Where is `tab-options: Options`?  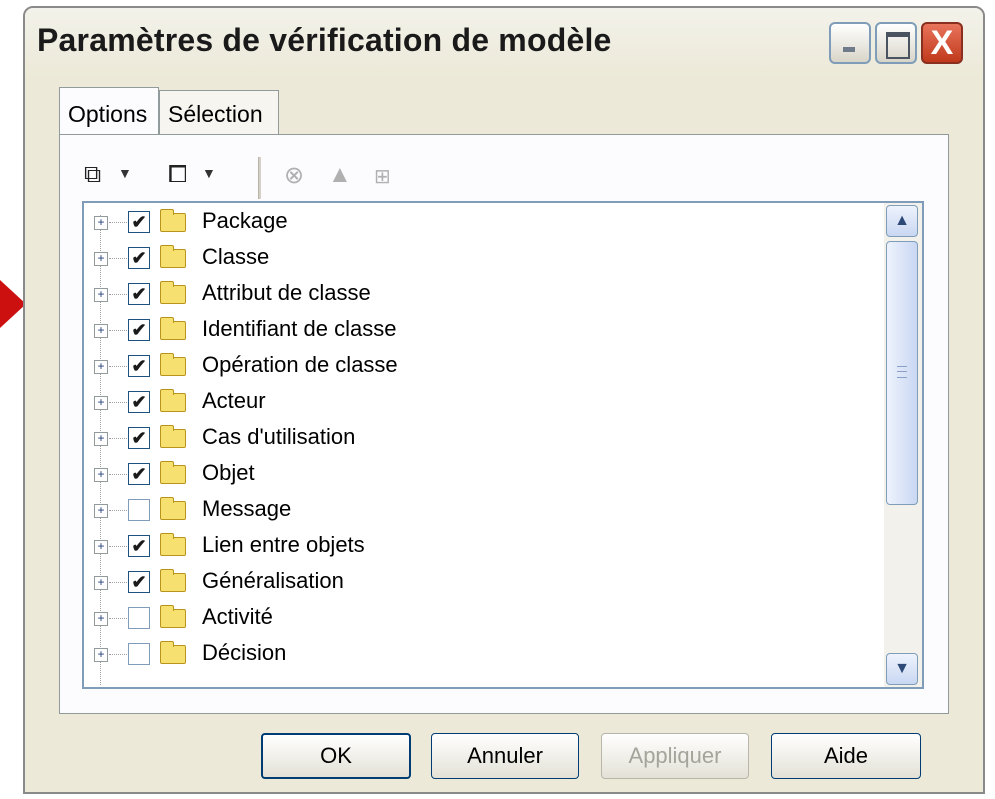 tab-options: Options is located at coordinates (109, 110).